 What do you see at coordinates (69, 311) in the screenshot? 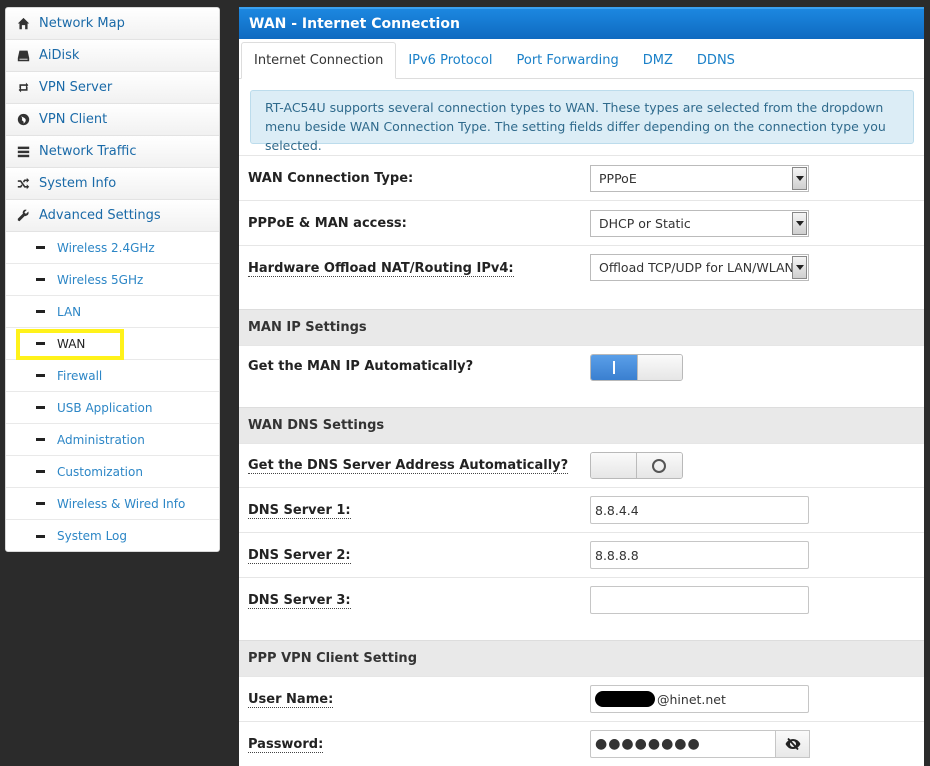
I see `sidebar-subitem-label: LAN` at bounding box center [69, 311].